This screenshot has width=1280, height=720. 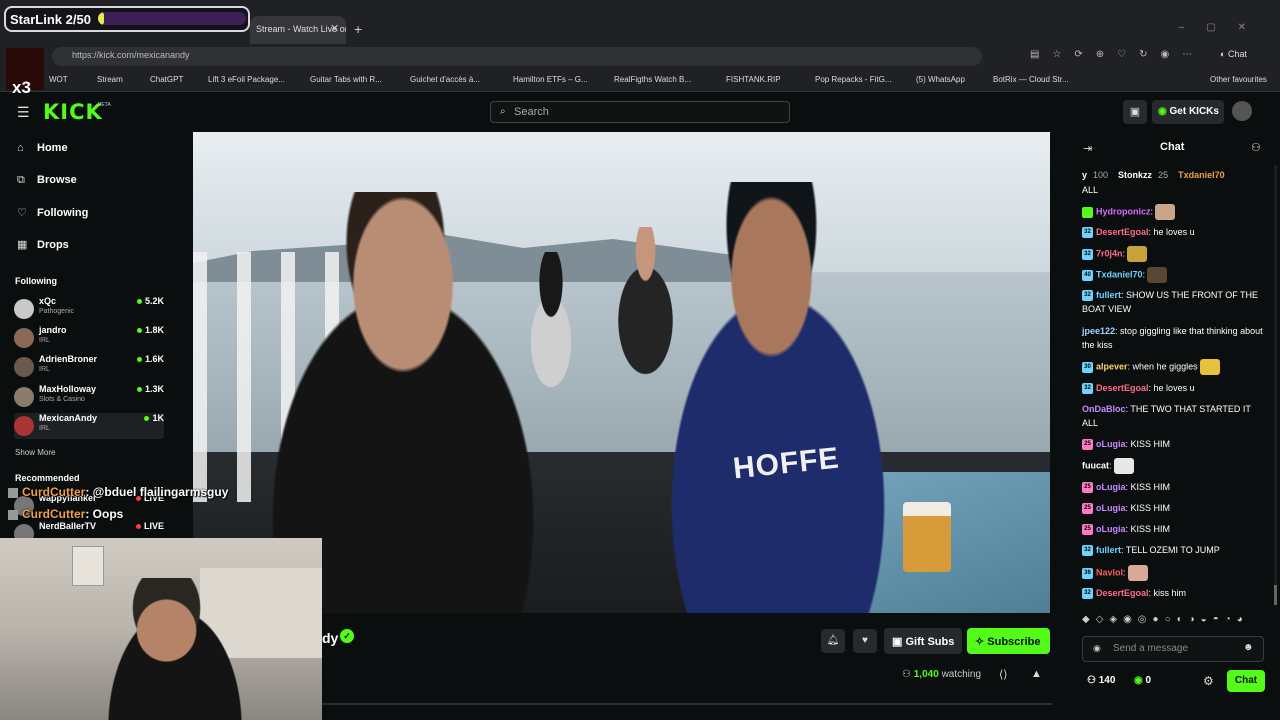 I want to click on show-more-link: Show More, so click(x=35, y=452).